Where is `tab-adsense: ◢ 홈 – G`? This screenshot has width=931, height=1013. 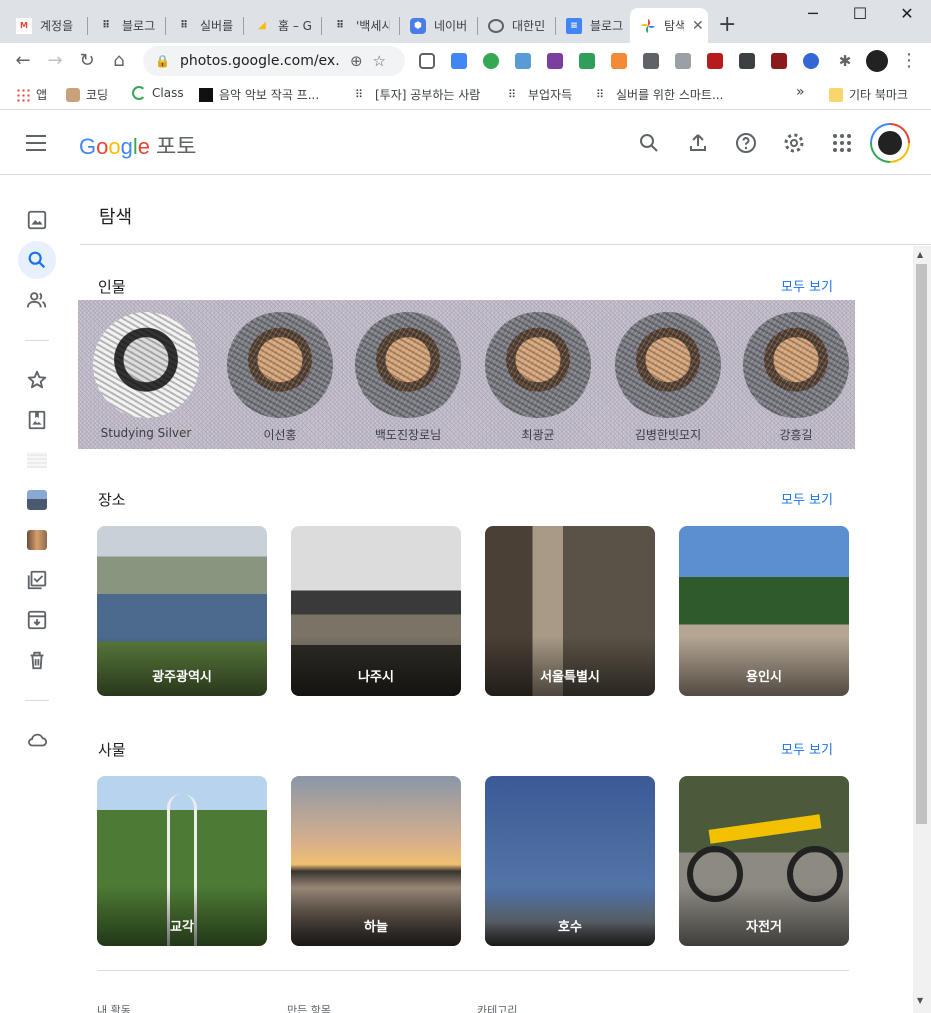
tab-adsense: ◢ 홈 – G is located at coordinates (278, 25).